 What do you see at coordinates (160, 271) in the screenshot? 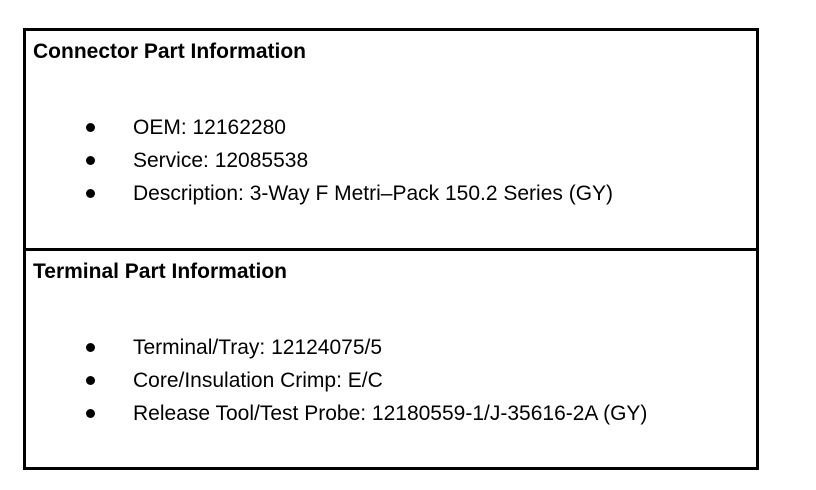
I see `terminal-section-title: Terminal Part Information` at bounding box center [160, 271].